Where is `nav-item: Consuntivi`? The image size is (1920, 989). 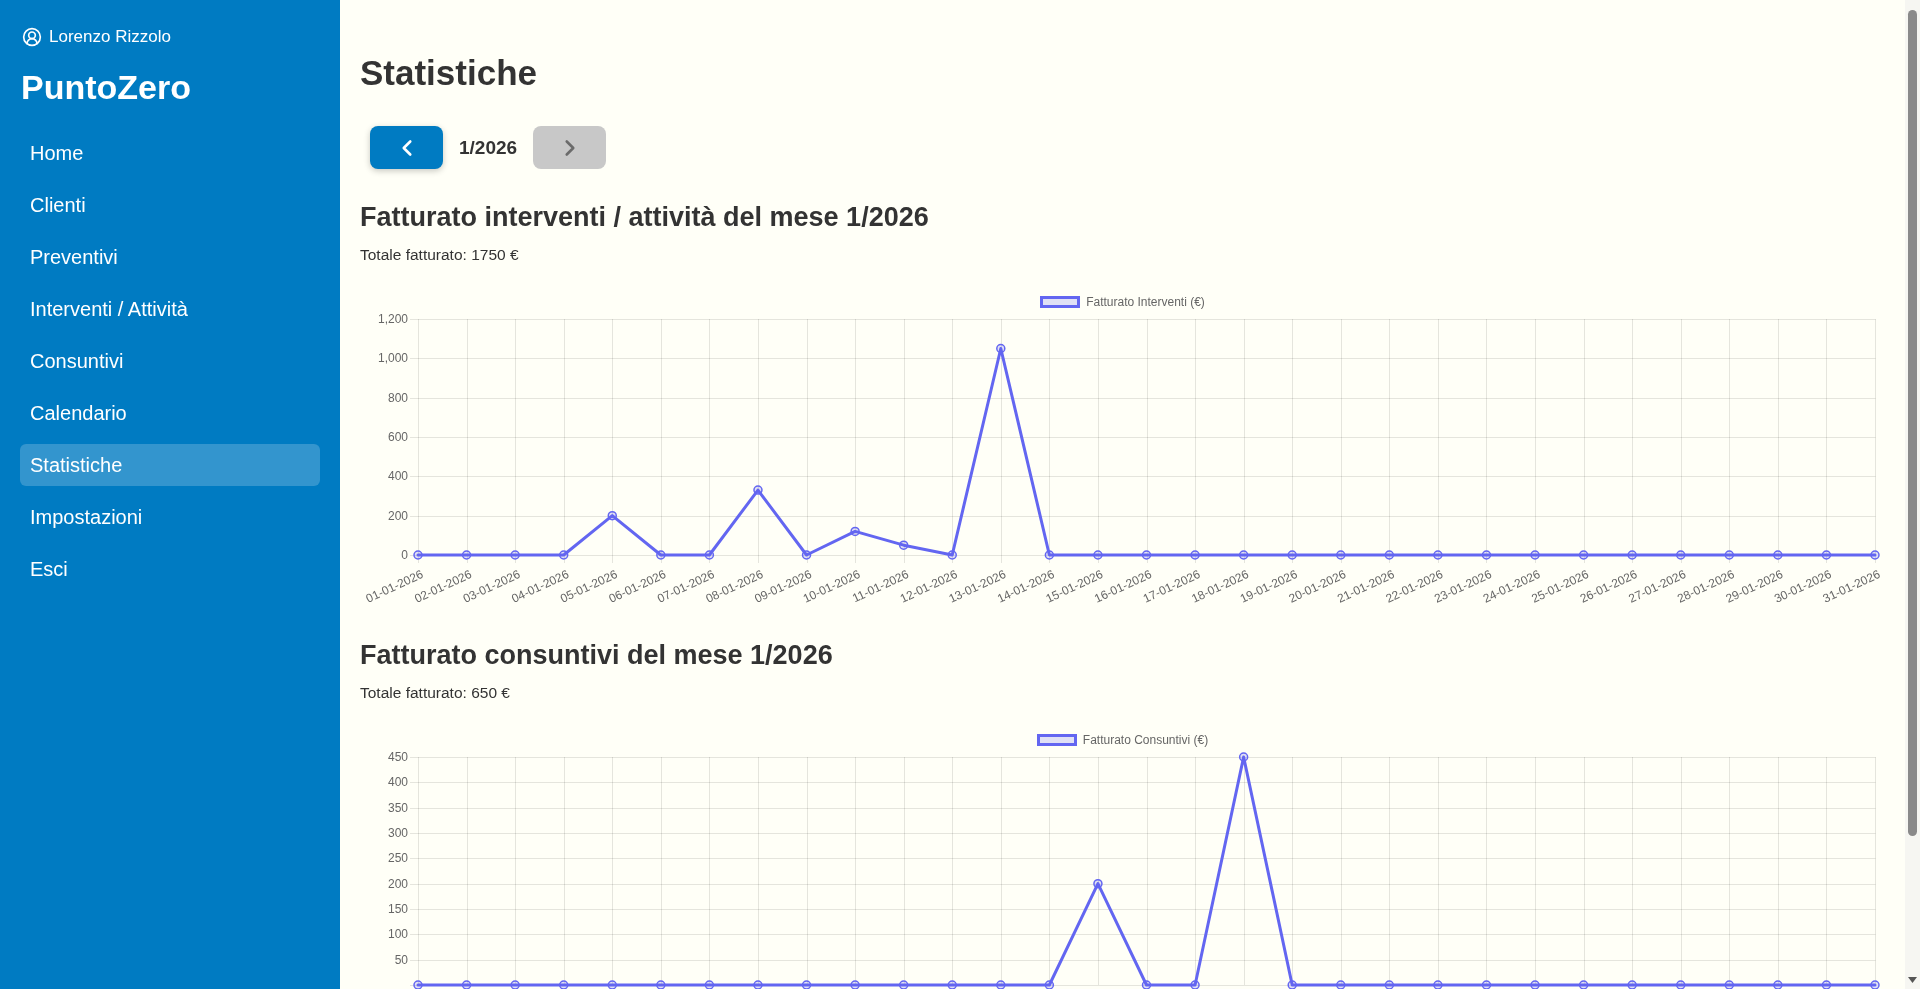
nav-item: Consuntivi is located at coordinates (170, 361).